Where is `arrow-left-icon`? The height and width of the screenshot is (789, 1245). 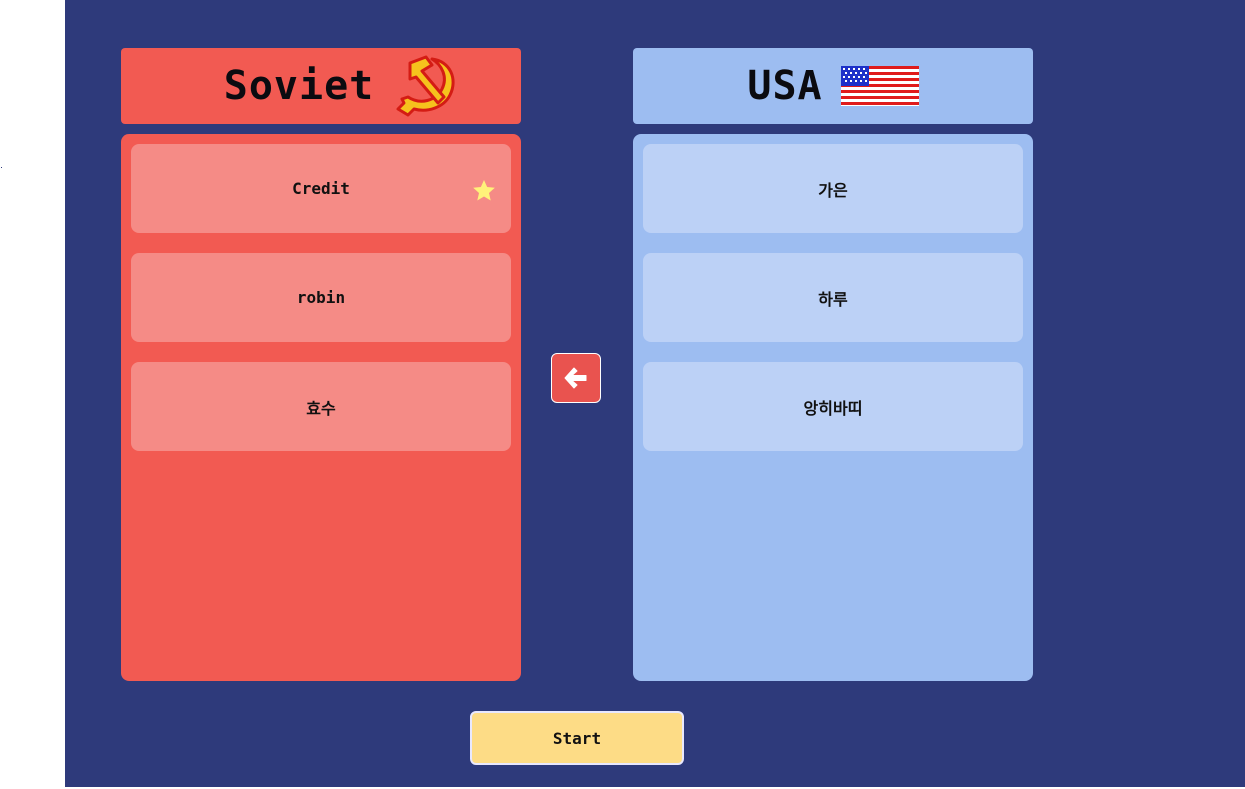 arrow-left-icon is located at coordinates (575, 378).